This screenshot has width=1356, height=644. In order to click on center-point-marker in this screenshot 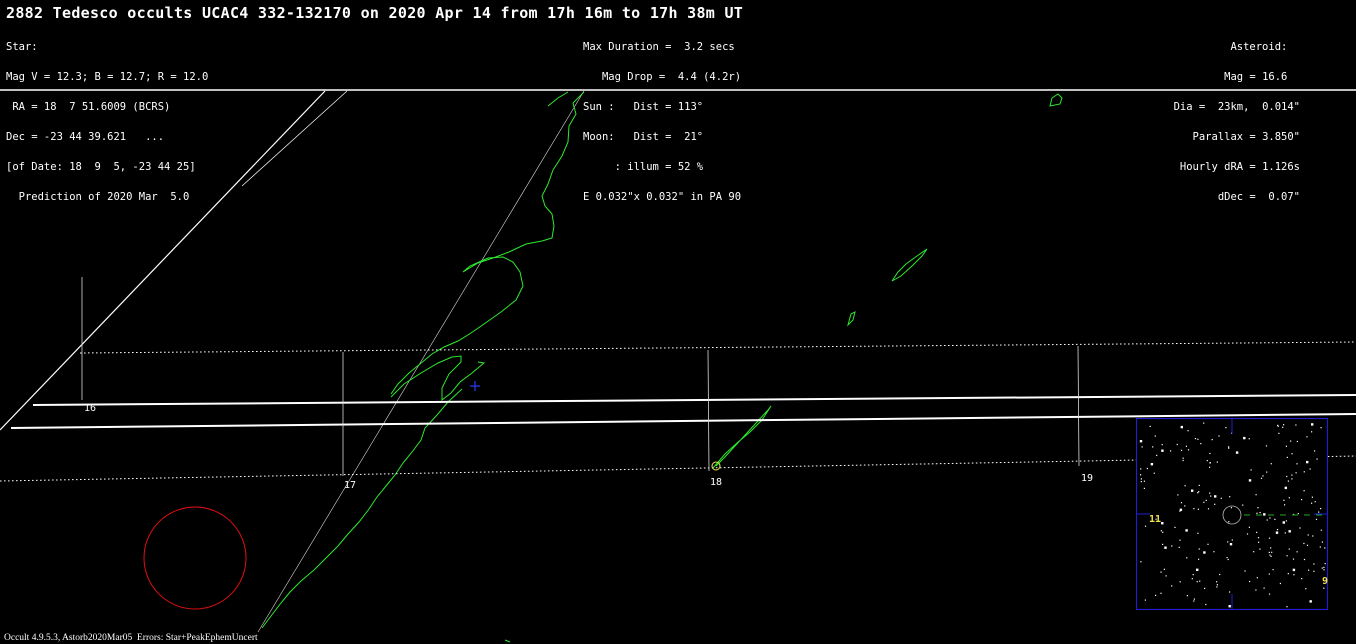, I will do `click(475, 386)`.